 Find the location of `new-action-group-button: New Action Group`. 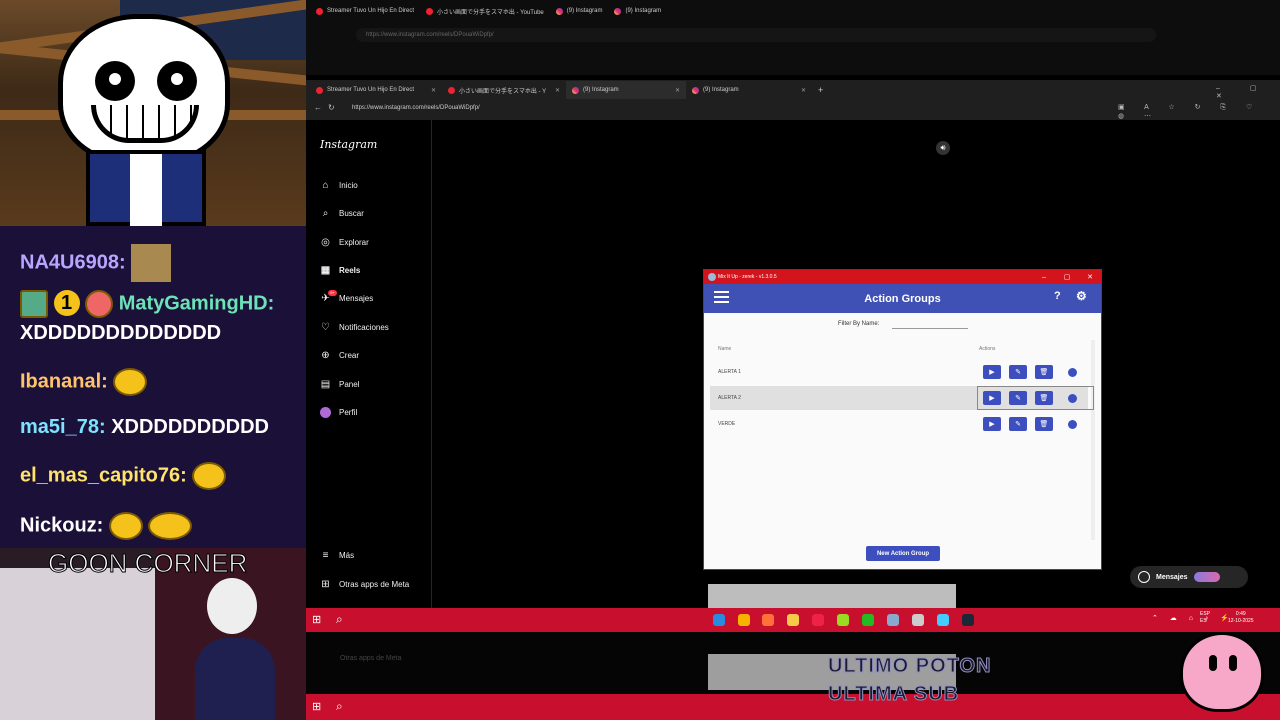

new-action-group-button: New Action Group is located at coordinates (903, 553).